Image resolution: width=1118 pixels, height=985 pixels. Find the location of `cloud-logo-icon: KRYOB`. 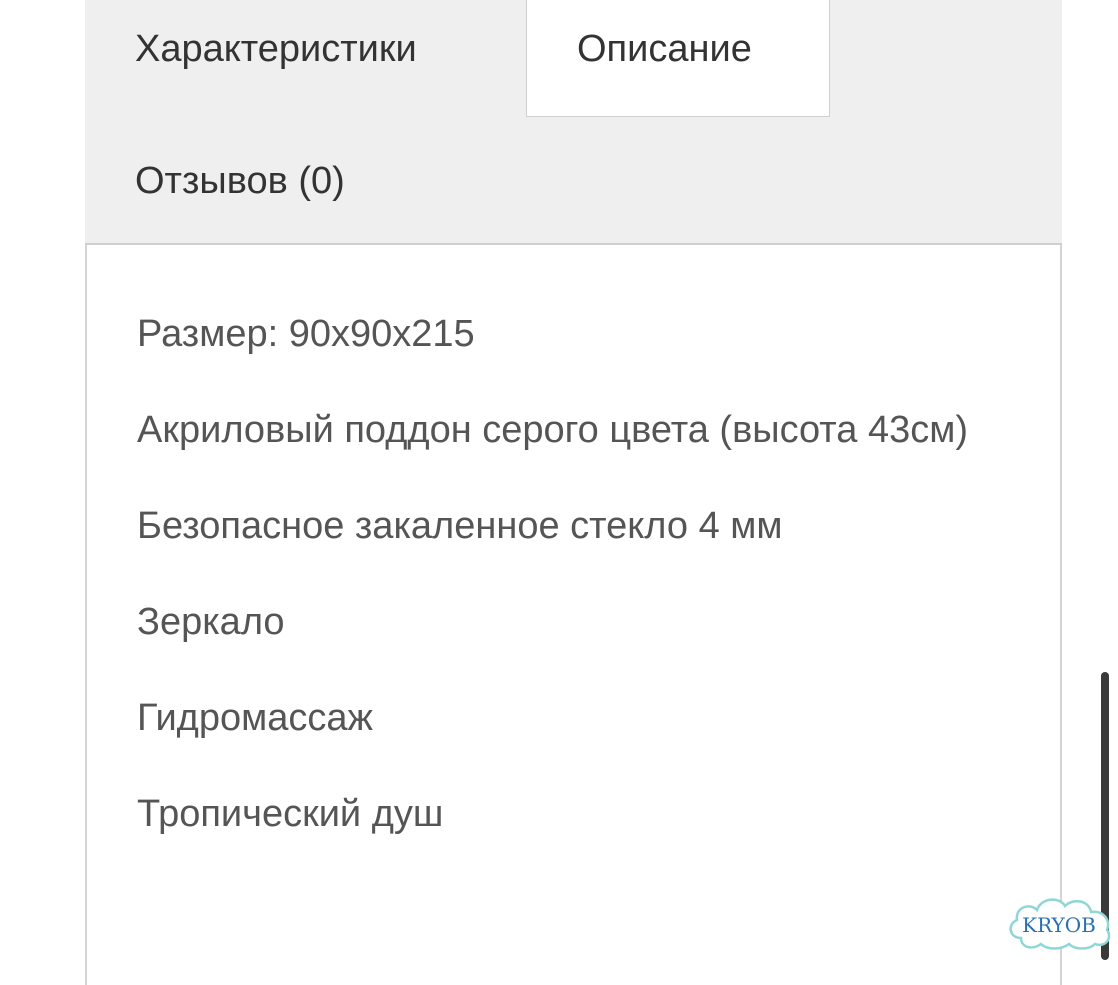

cloud-logo-icon: KRYOB is located at coordinates (1060, 924).